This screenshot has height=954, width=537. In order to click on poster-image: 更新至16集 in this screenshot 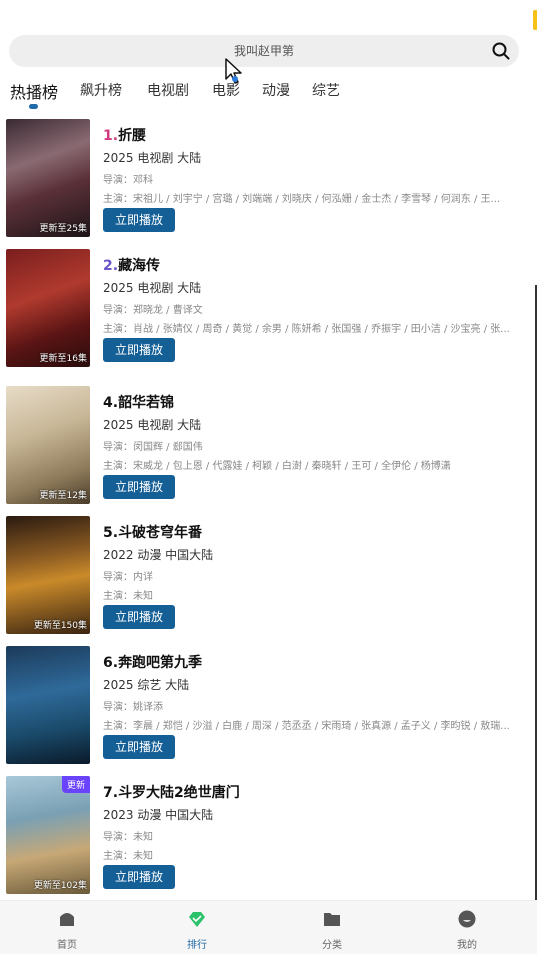, I will do `click(48, 308)`.